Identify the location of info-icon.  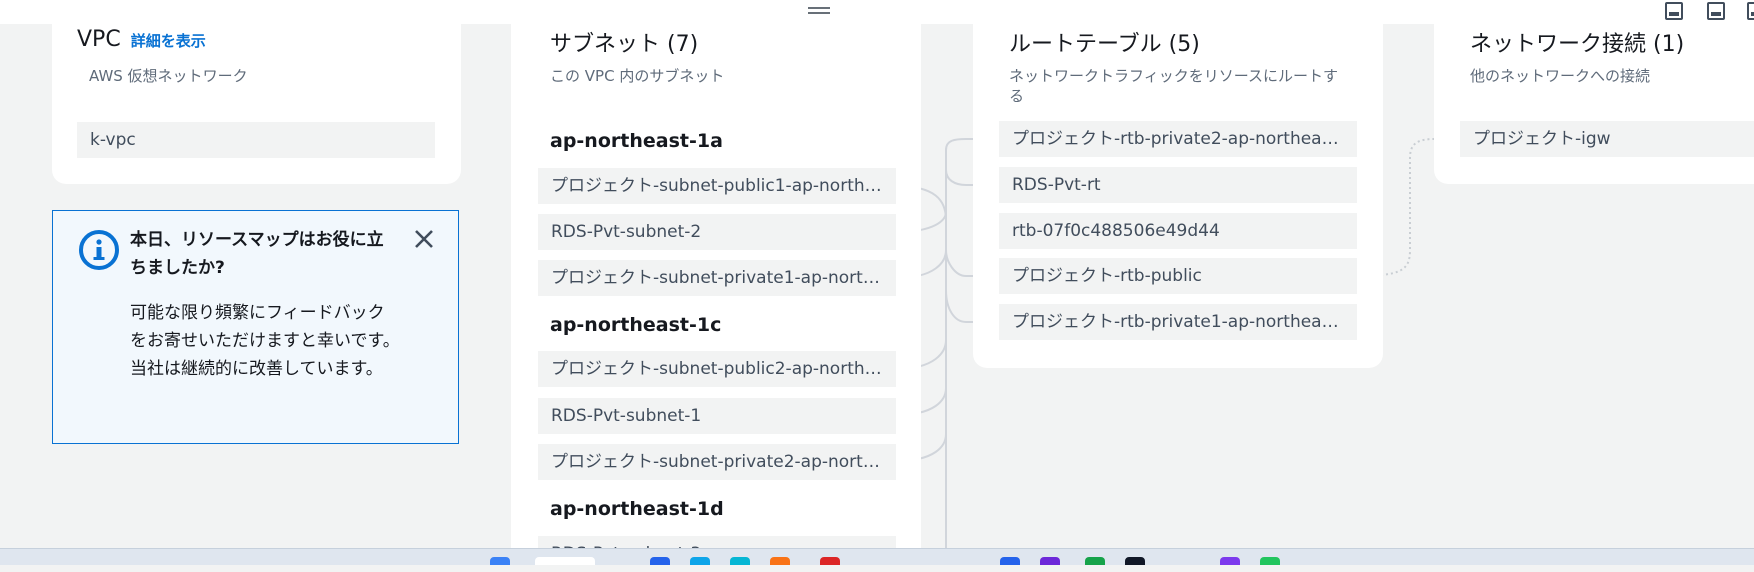
(99, 250).